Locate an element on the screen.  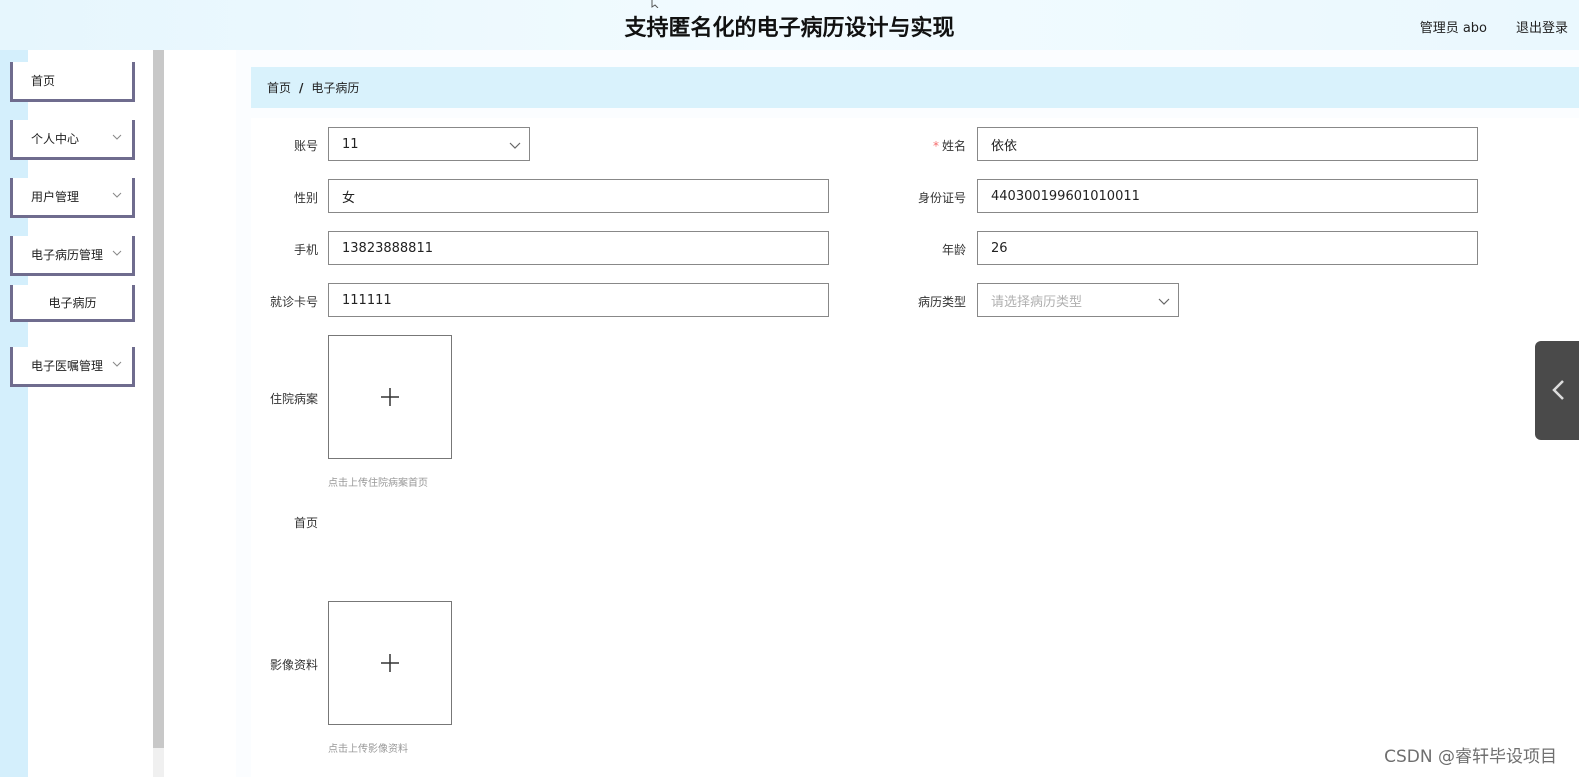
drawer-toggle-button is located at coordinates (1557, 390).